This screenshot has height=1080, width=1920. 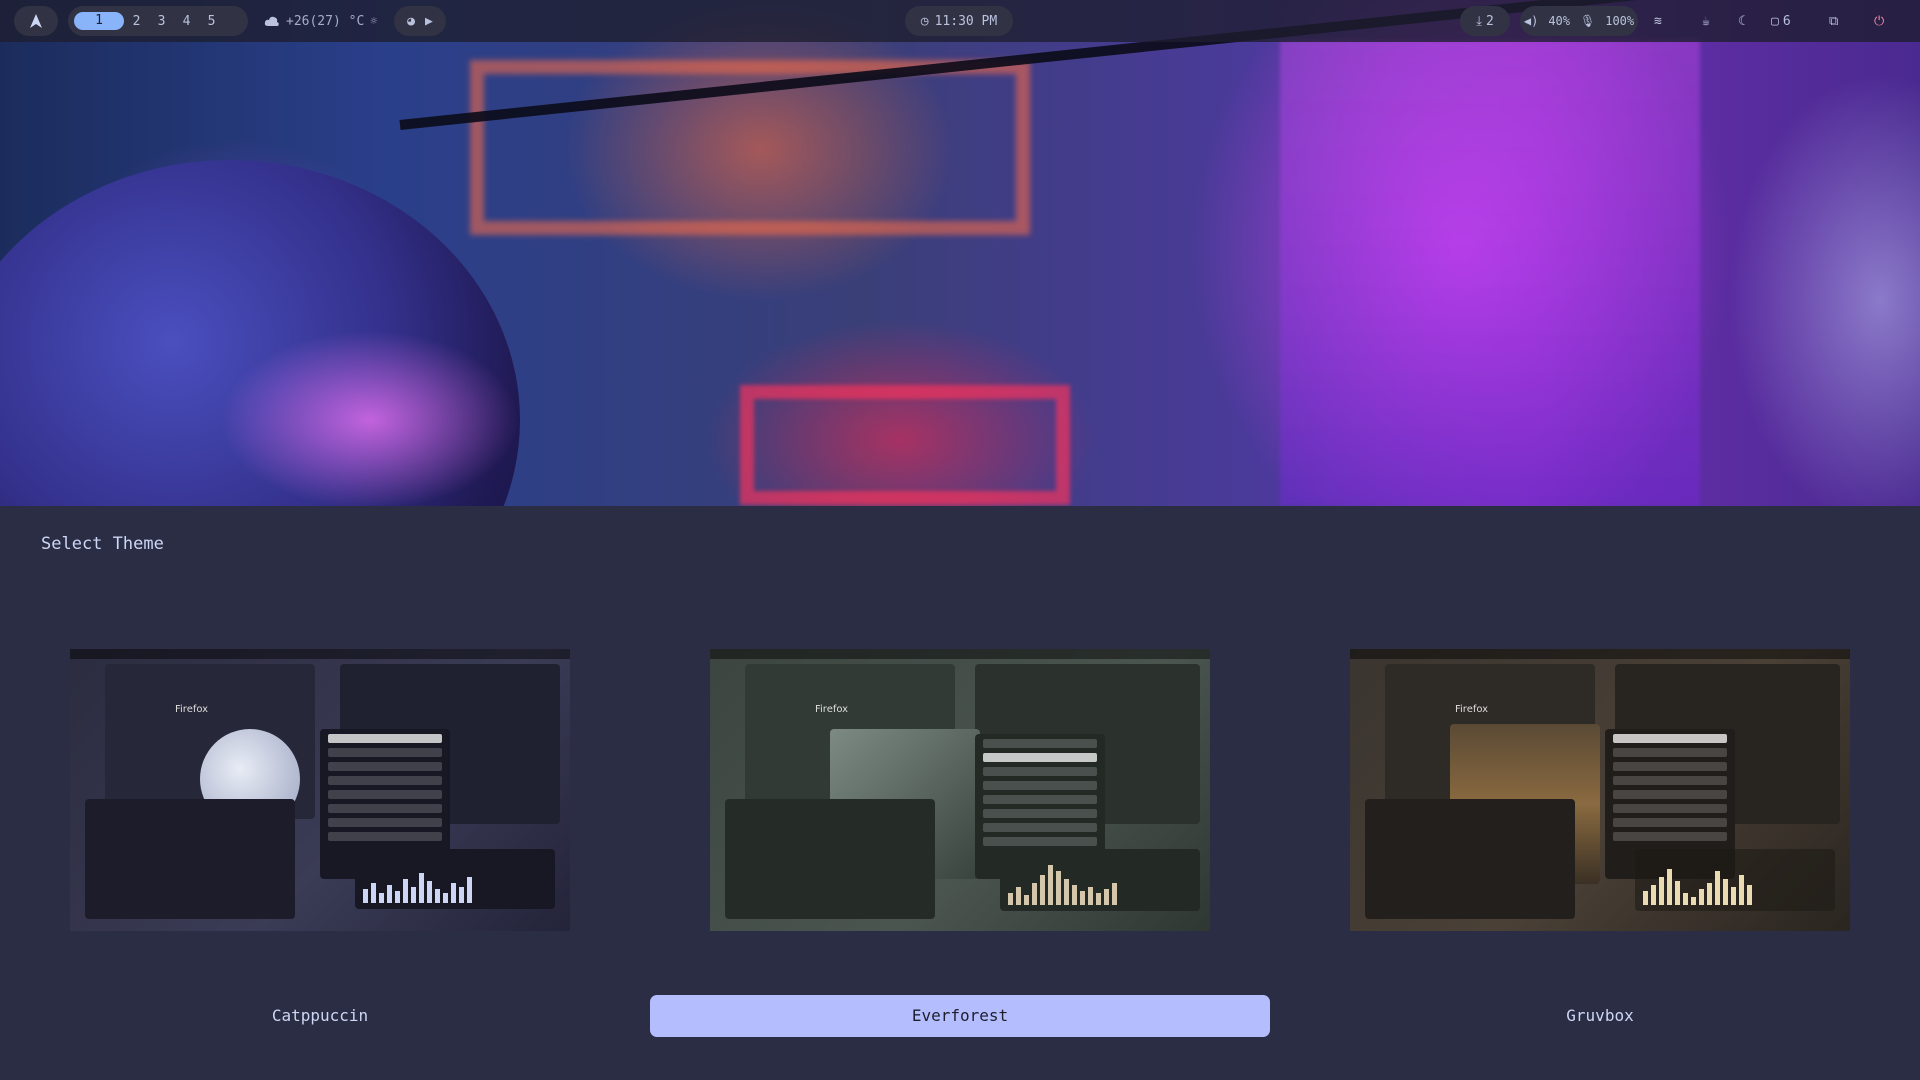 What do you see at coordinates (1479, 21) in the screenshot?
I see `download-icon: ⤓` at bounding box center [1479, 21].